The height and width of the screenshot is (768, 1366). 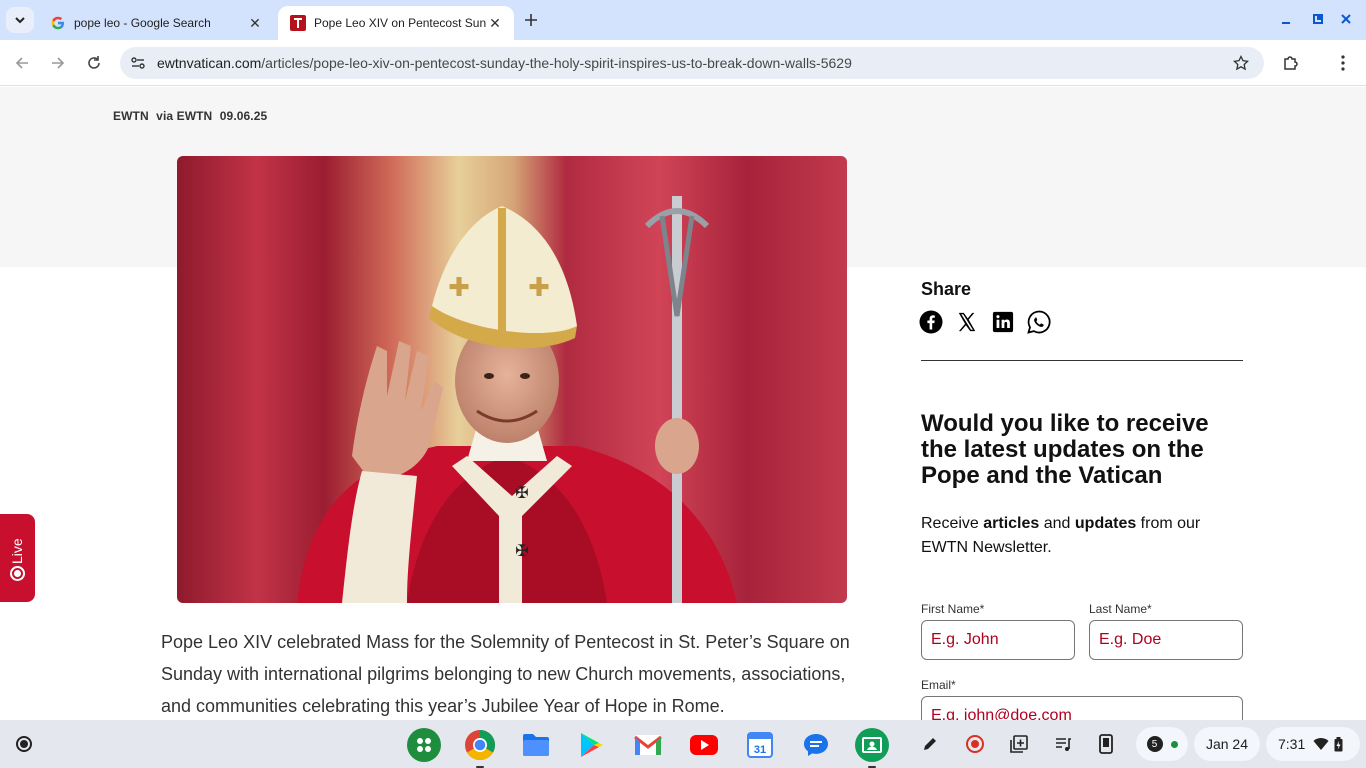 What do you see at coordinates (400, 23) in the screenshot?
I see `tab-title: Pope Leo XIV on Pentecost Sunday` at bounding box center [400, 23].